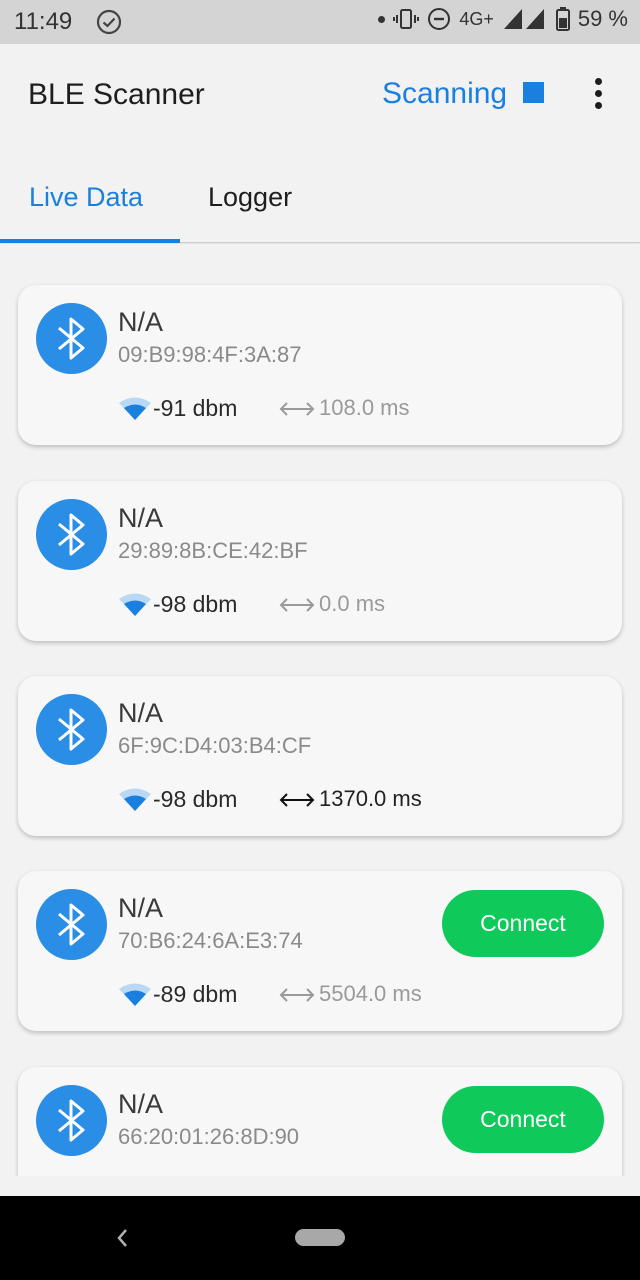 This screenshot has width=640, height=1280. I want to click on tab-live-data: Live Data, so click(86, 197).